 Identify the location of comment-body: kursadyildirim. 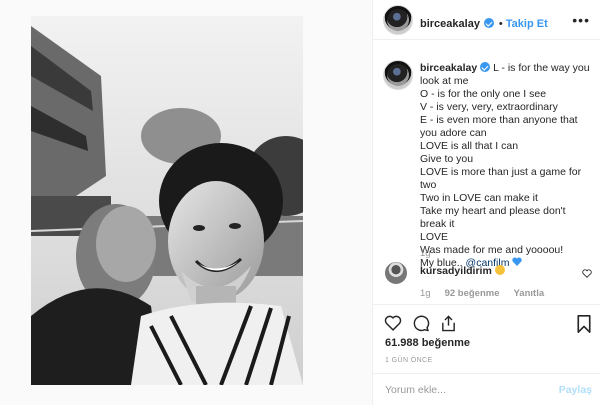
(462, 271).